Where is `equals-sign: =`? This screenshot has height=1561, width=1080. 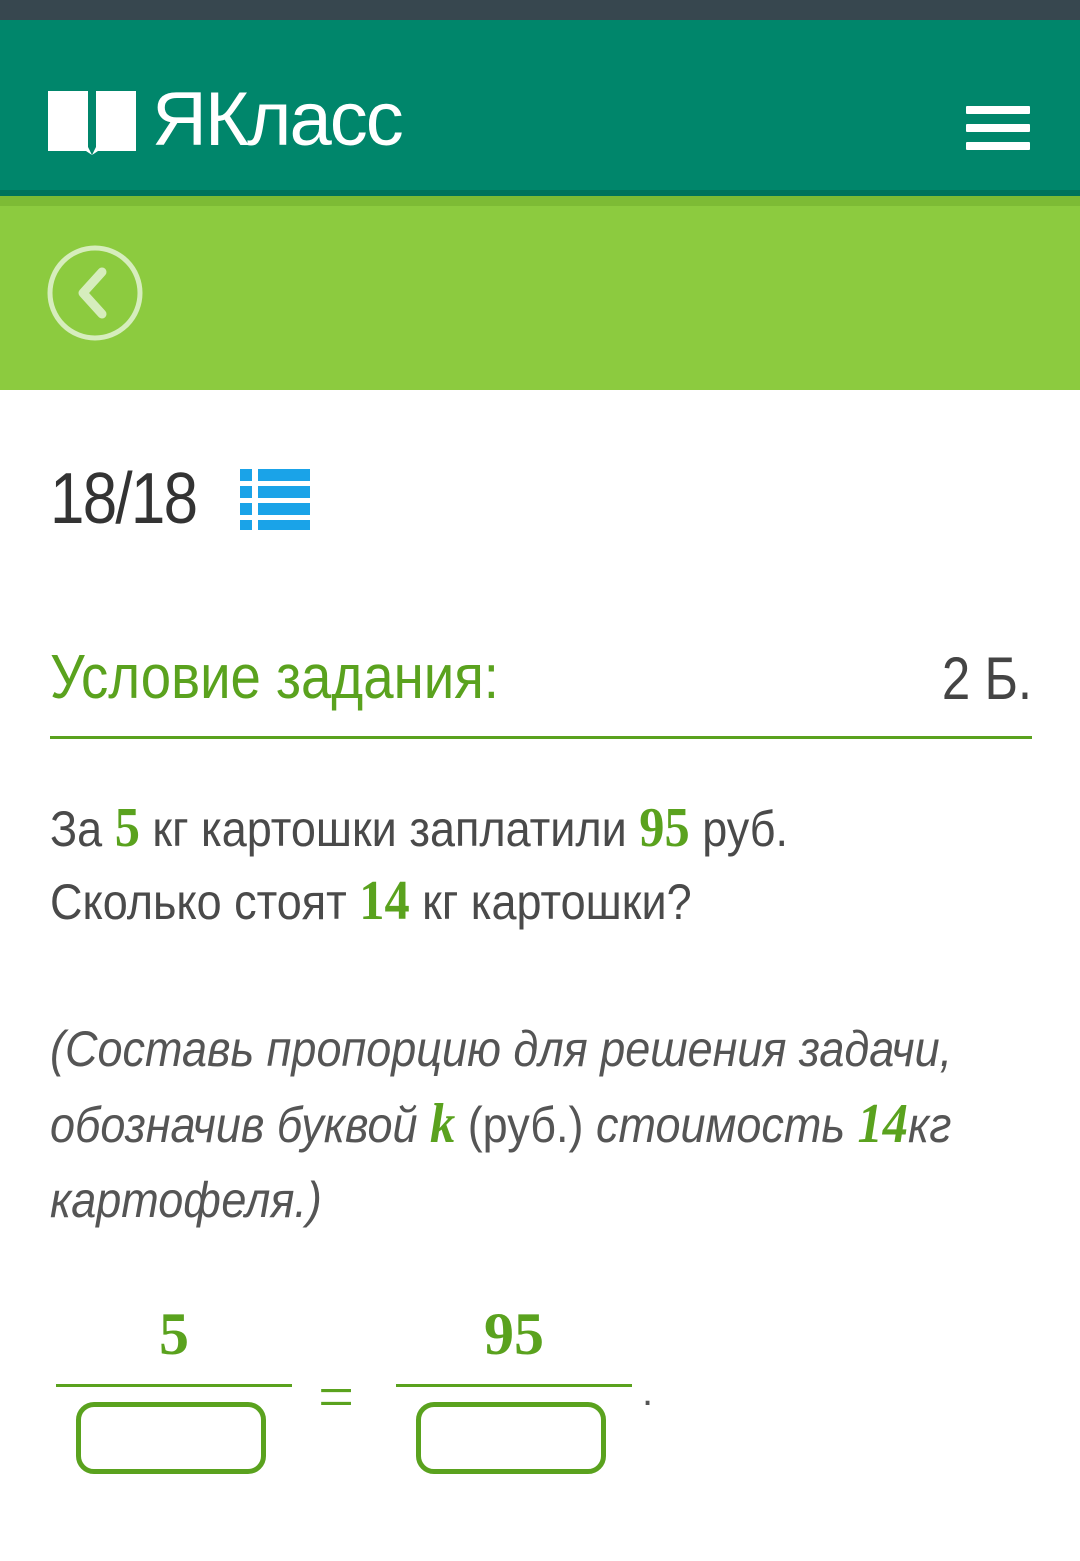 equals-sign: = is located at coordinates (336, 1396).